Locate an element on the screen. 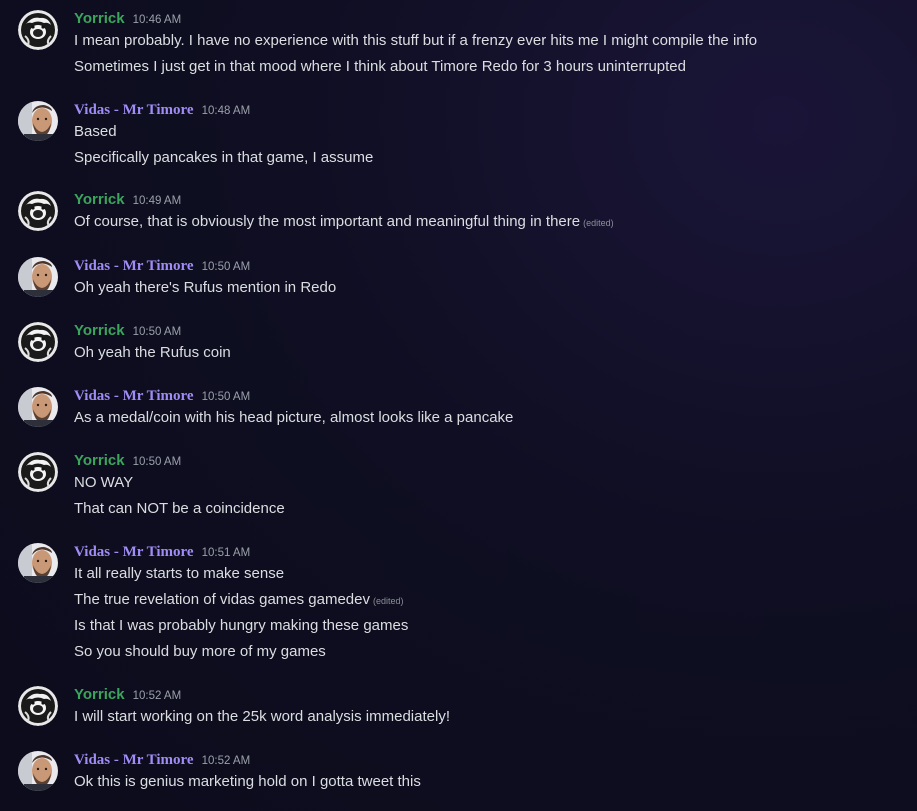  message-text: That can NOT be a coincidence is located at coordinates (179, 509).